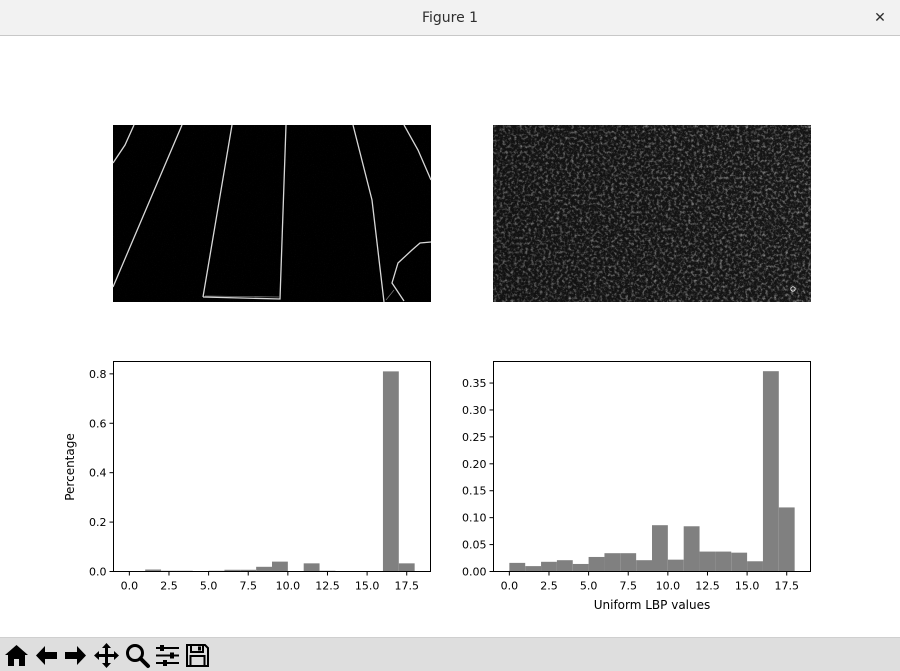 Image resolution: width=900 pixels, height=671 pixels. I want to click on y-tick-label: 0.00, so click(474, 572).